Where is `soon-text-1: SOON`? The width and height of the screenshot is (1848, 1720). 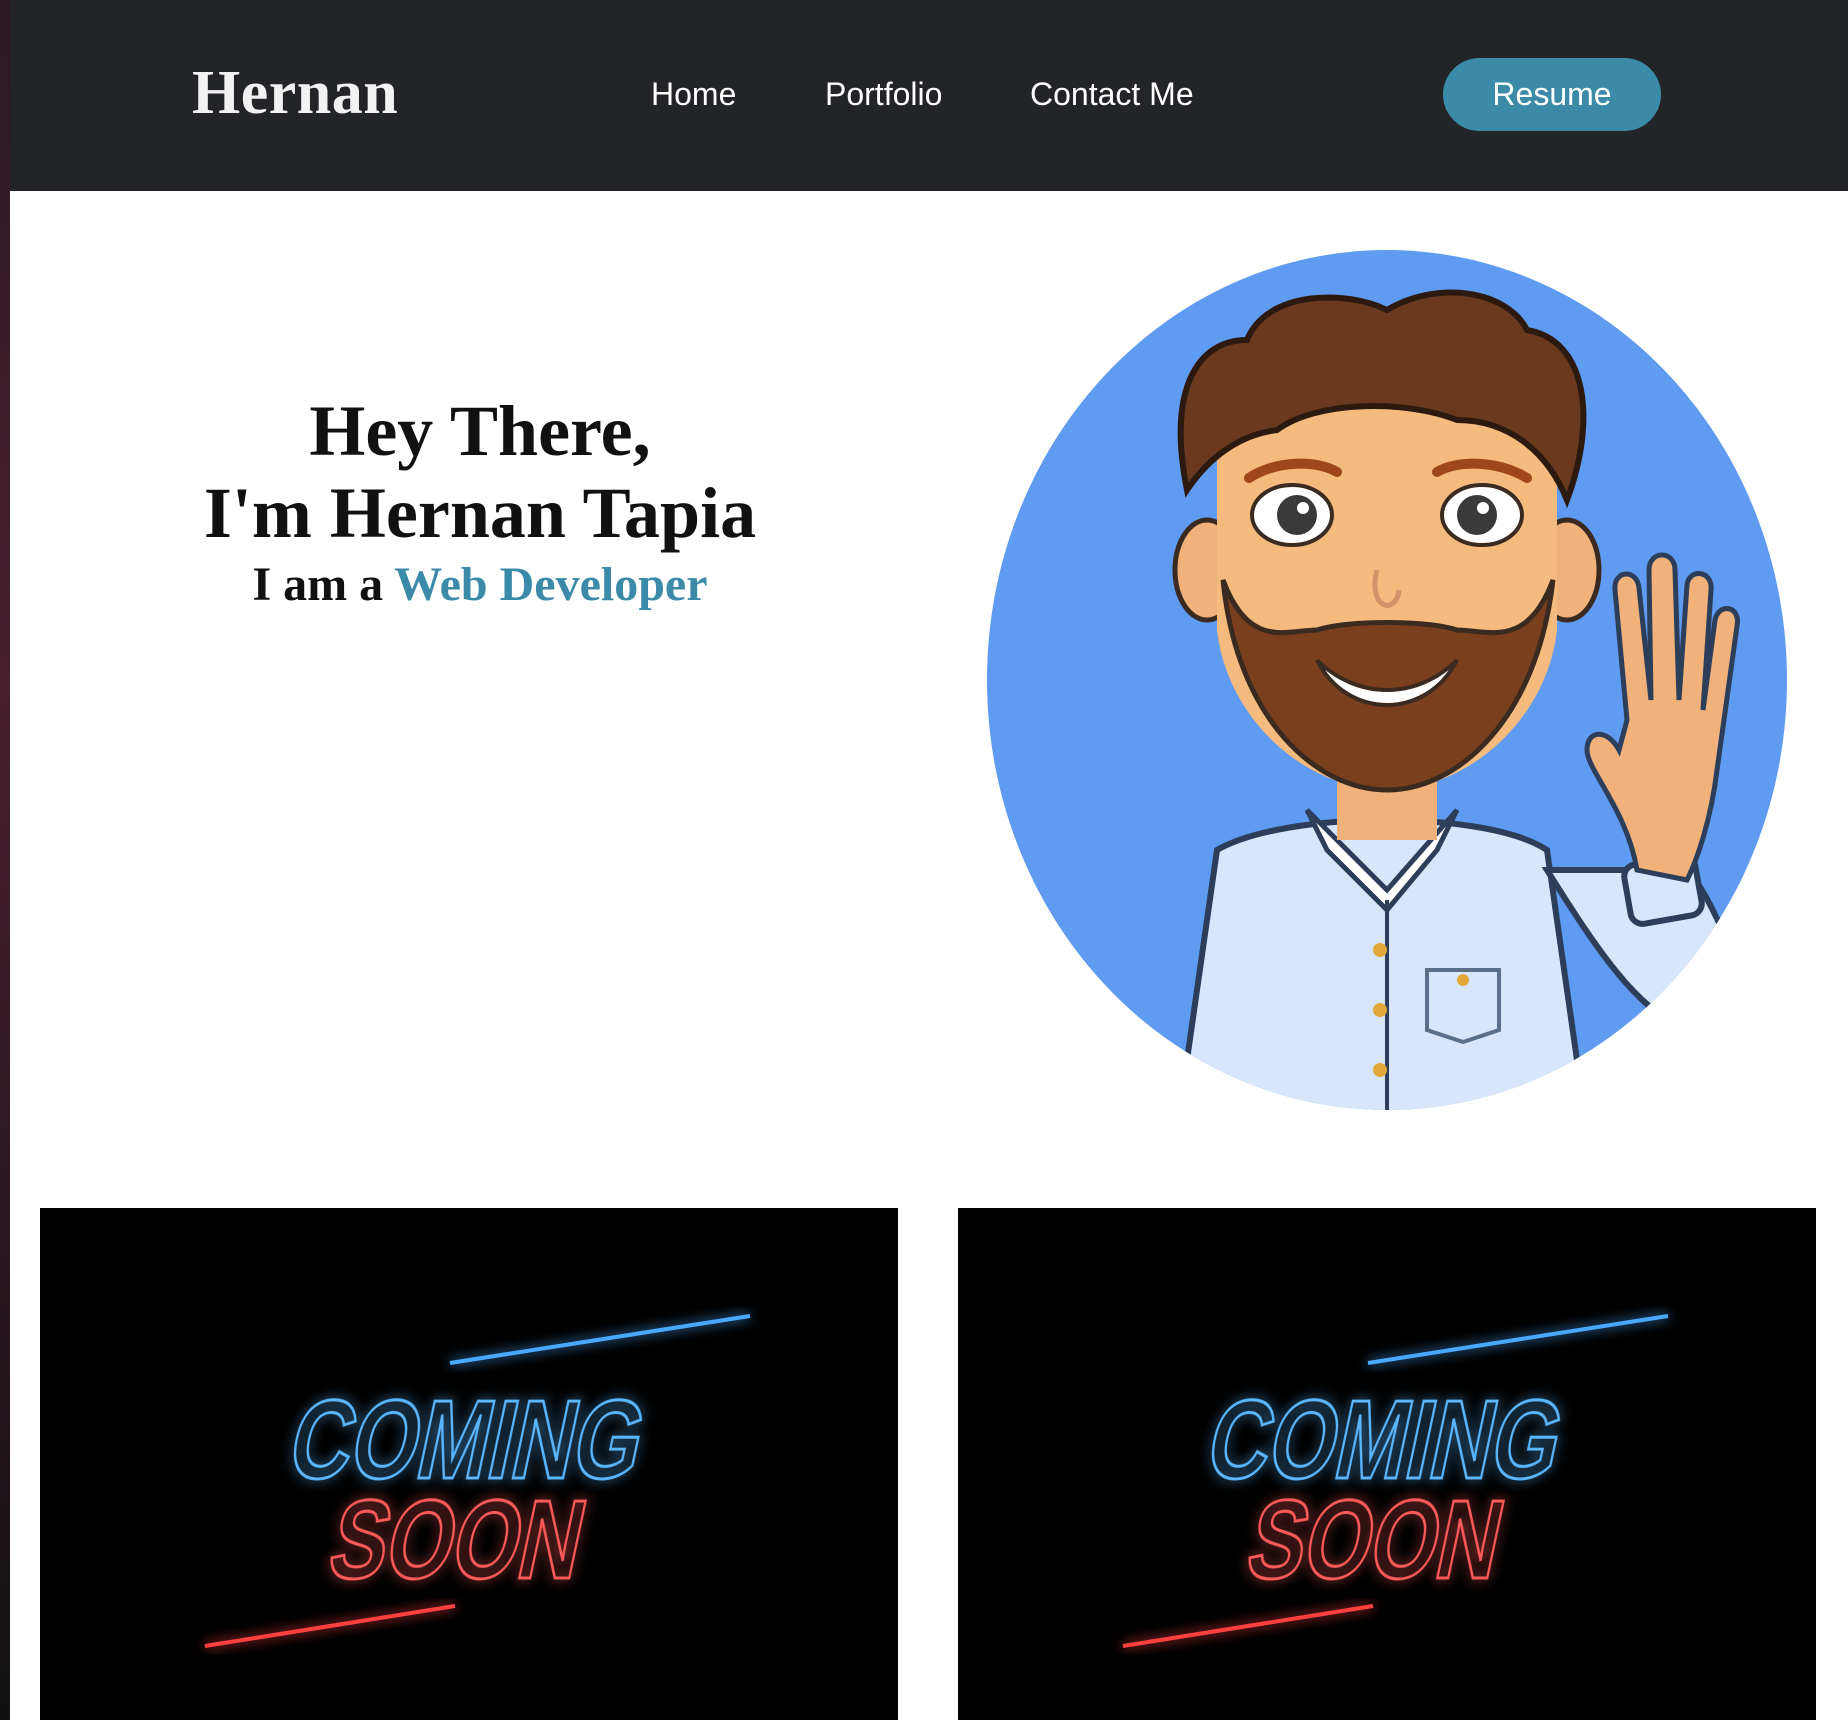 soon-text-1: SOON is located at coordinates (458, 1539).